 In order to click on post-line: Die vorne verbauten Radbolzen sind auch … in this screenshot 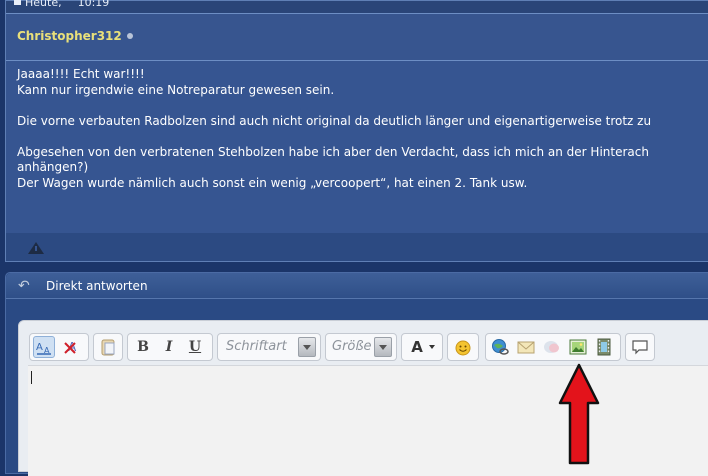, I will do `click(334, 120)`.